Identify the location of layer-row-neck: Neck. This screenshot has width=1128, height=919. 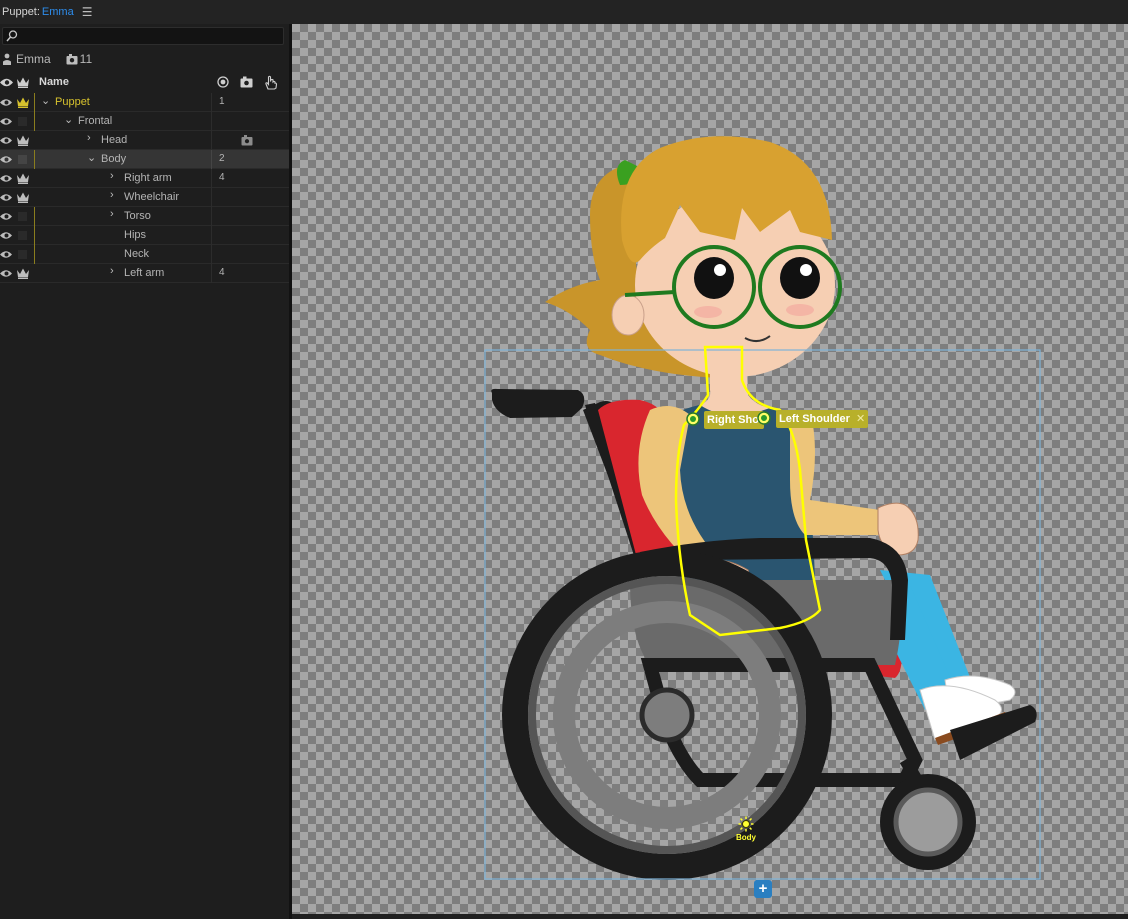
(145, 254).